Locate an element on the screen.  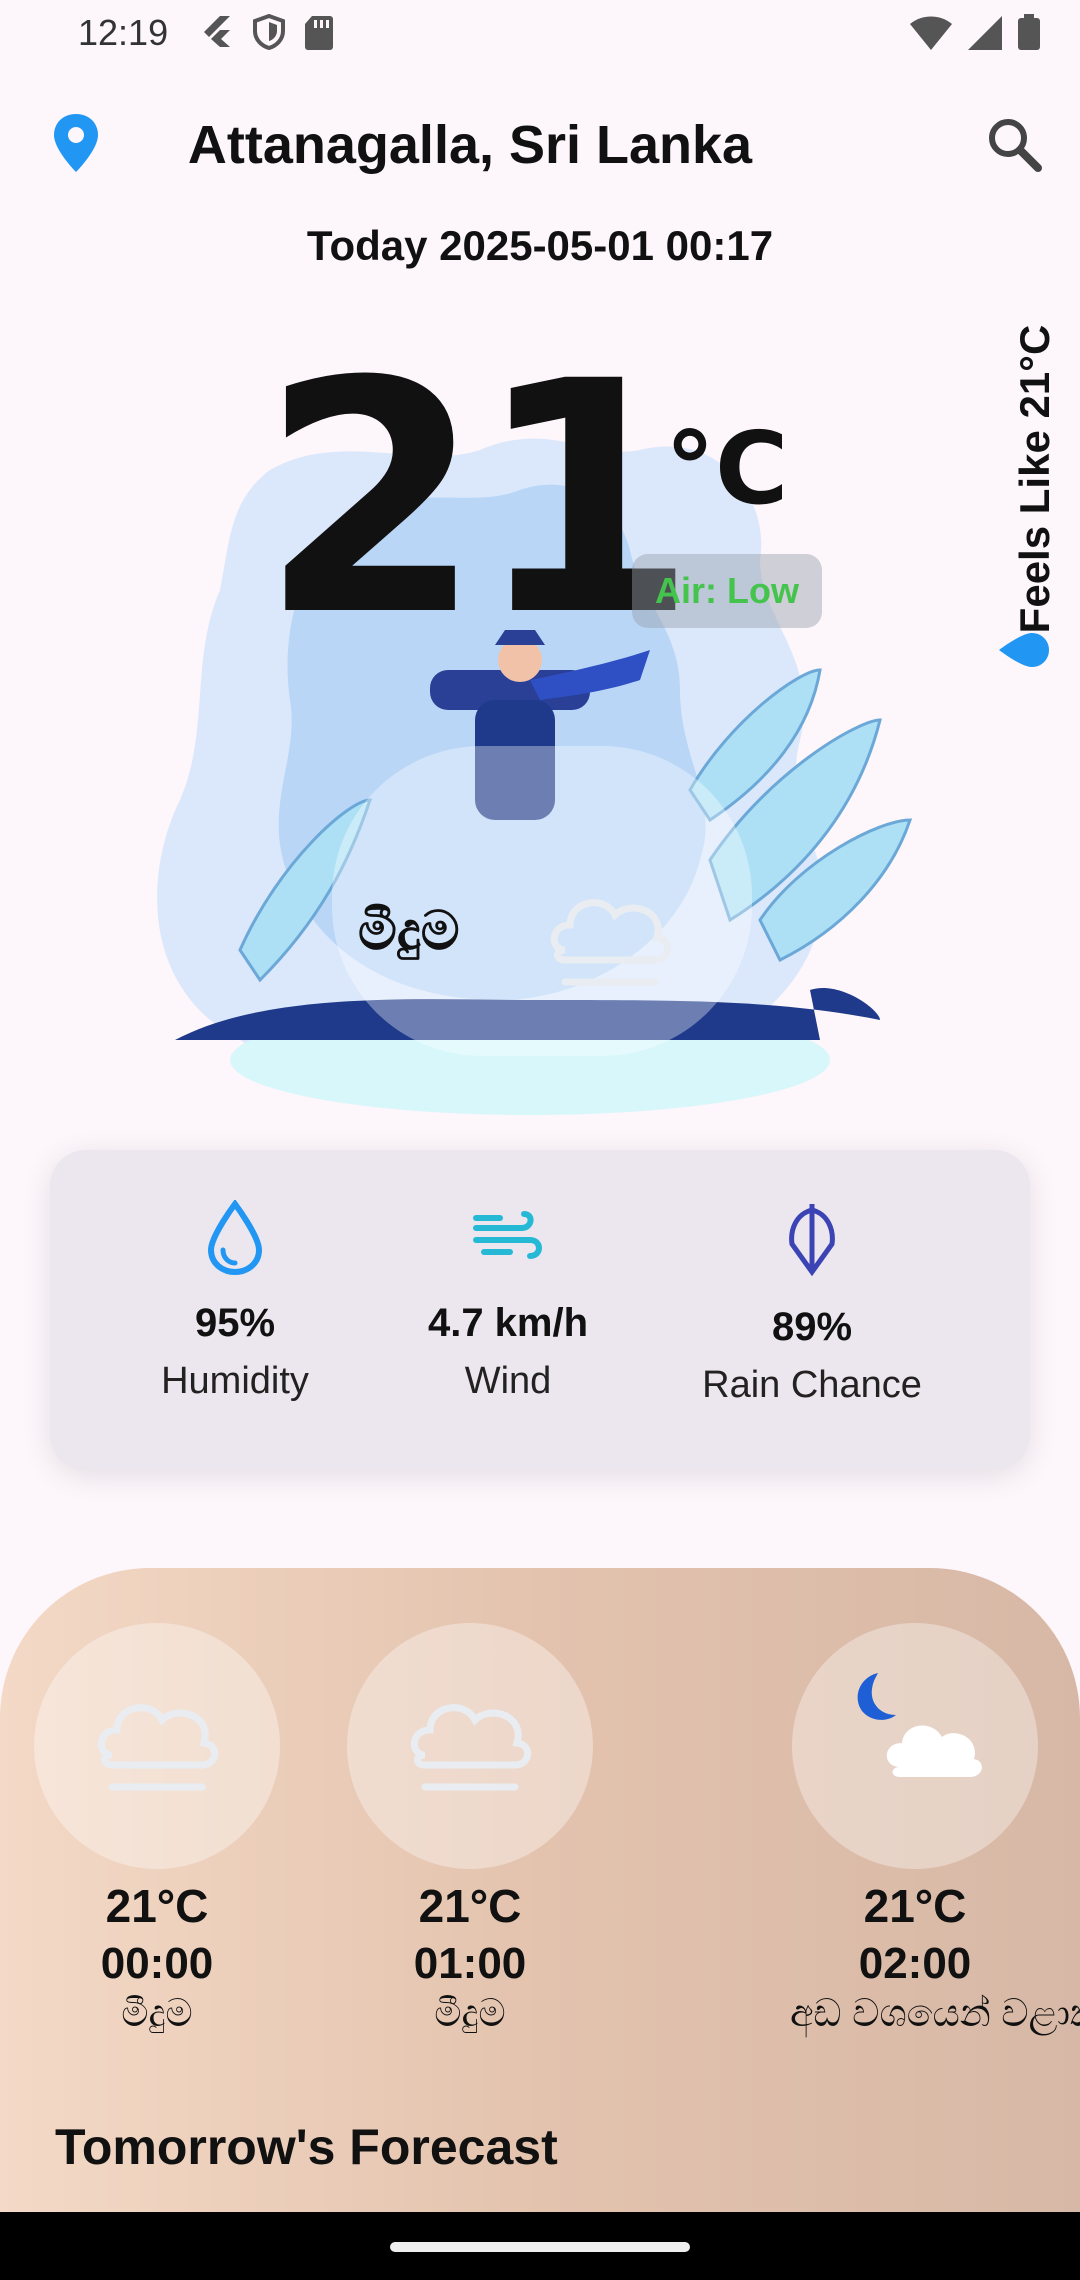
sd-card-icon is located at coordinates (319, 33).